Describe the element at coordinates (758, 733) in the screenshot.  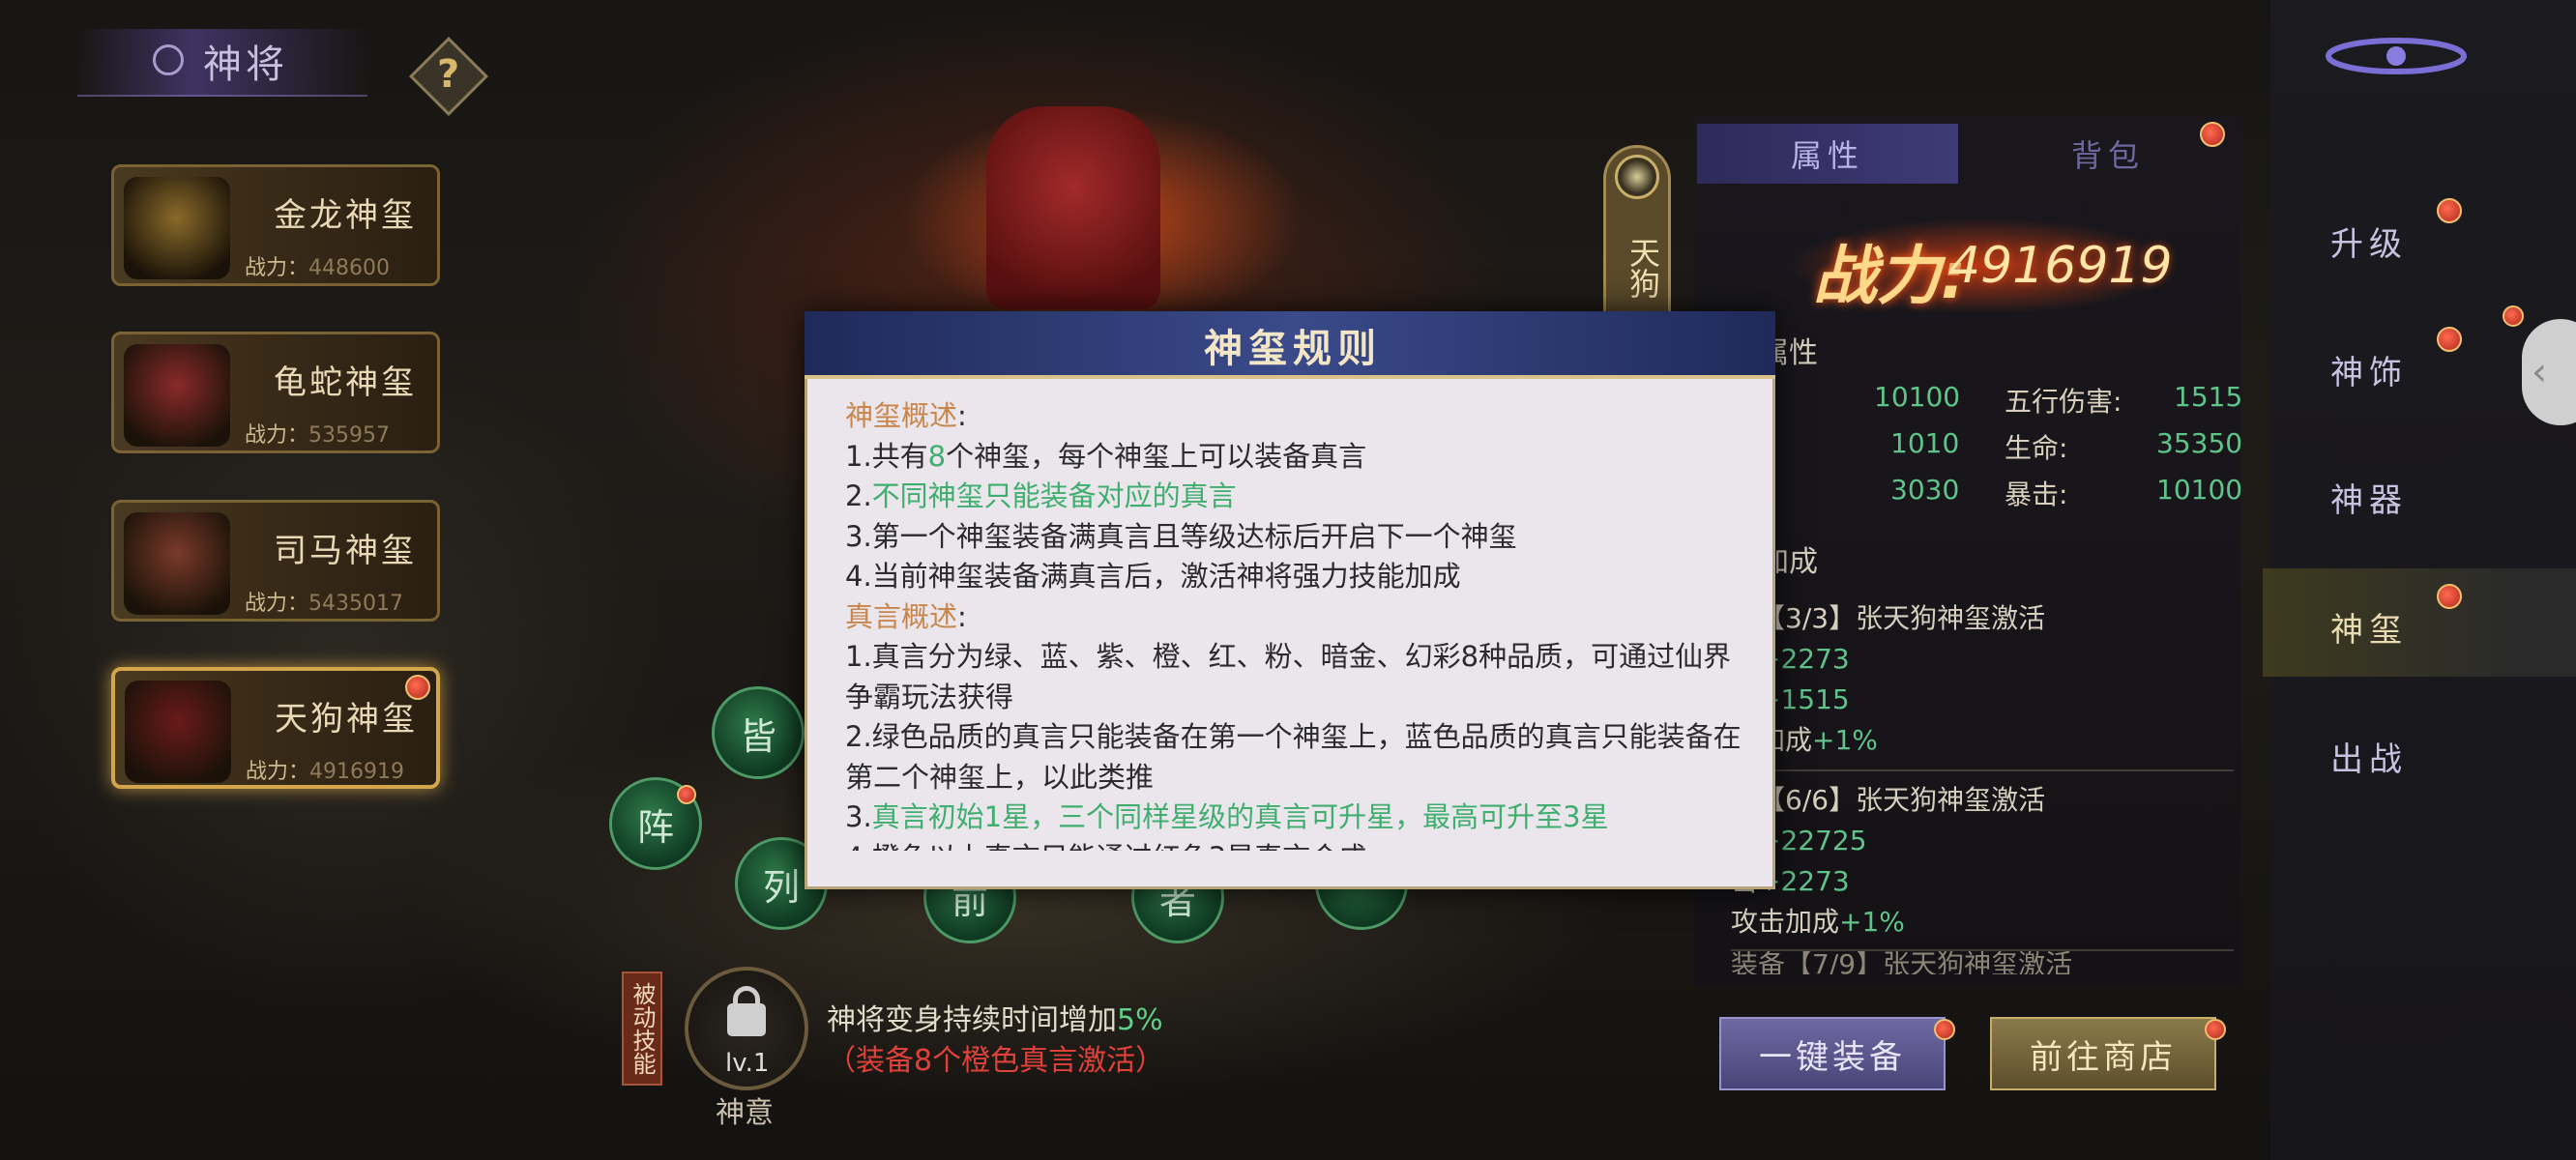
I see `mantra-slot: 皆` at that location.